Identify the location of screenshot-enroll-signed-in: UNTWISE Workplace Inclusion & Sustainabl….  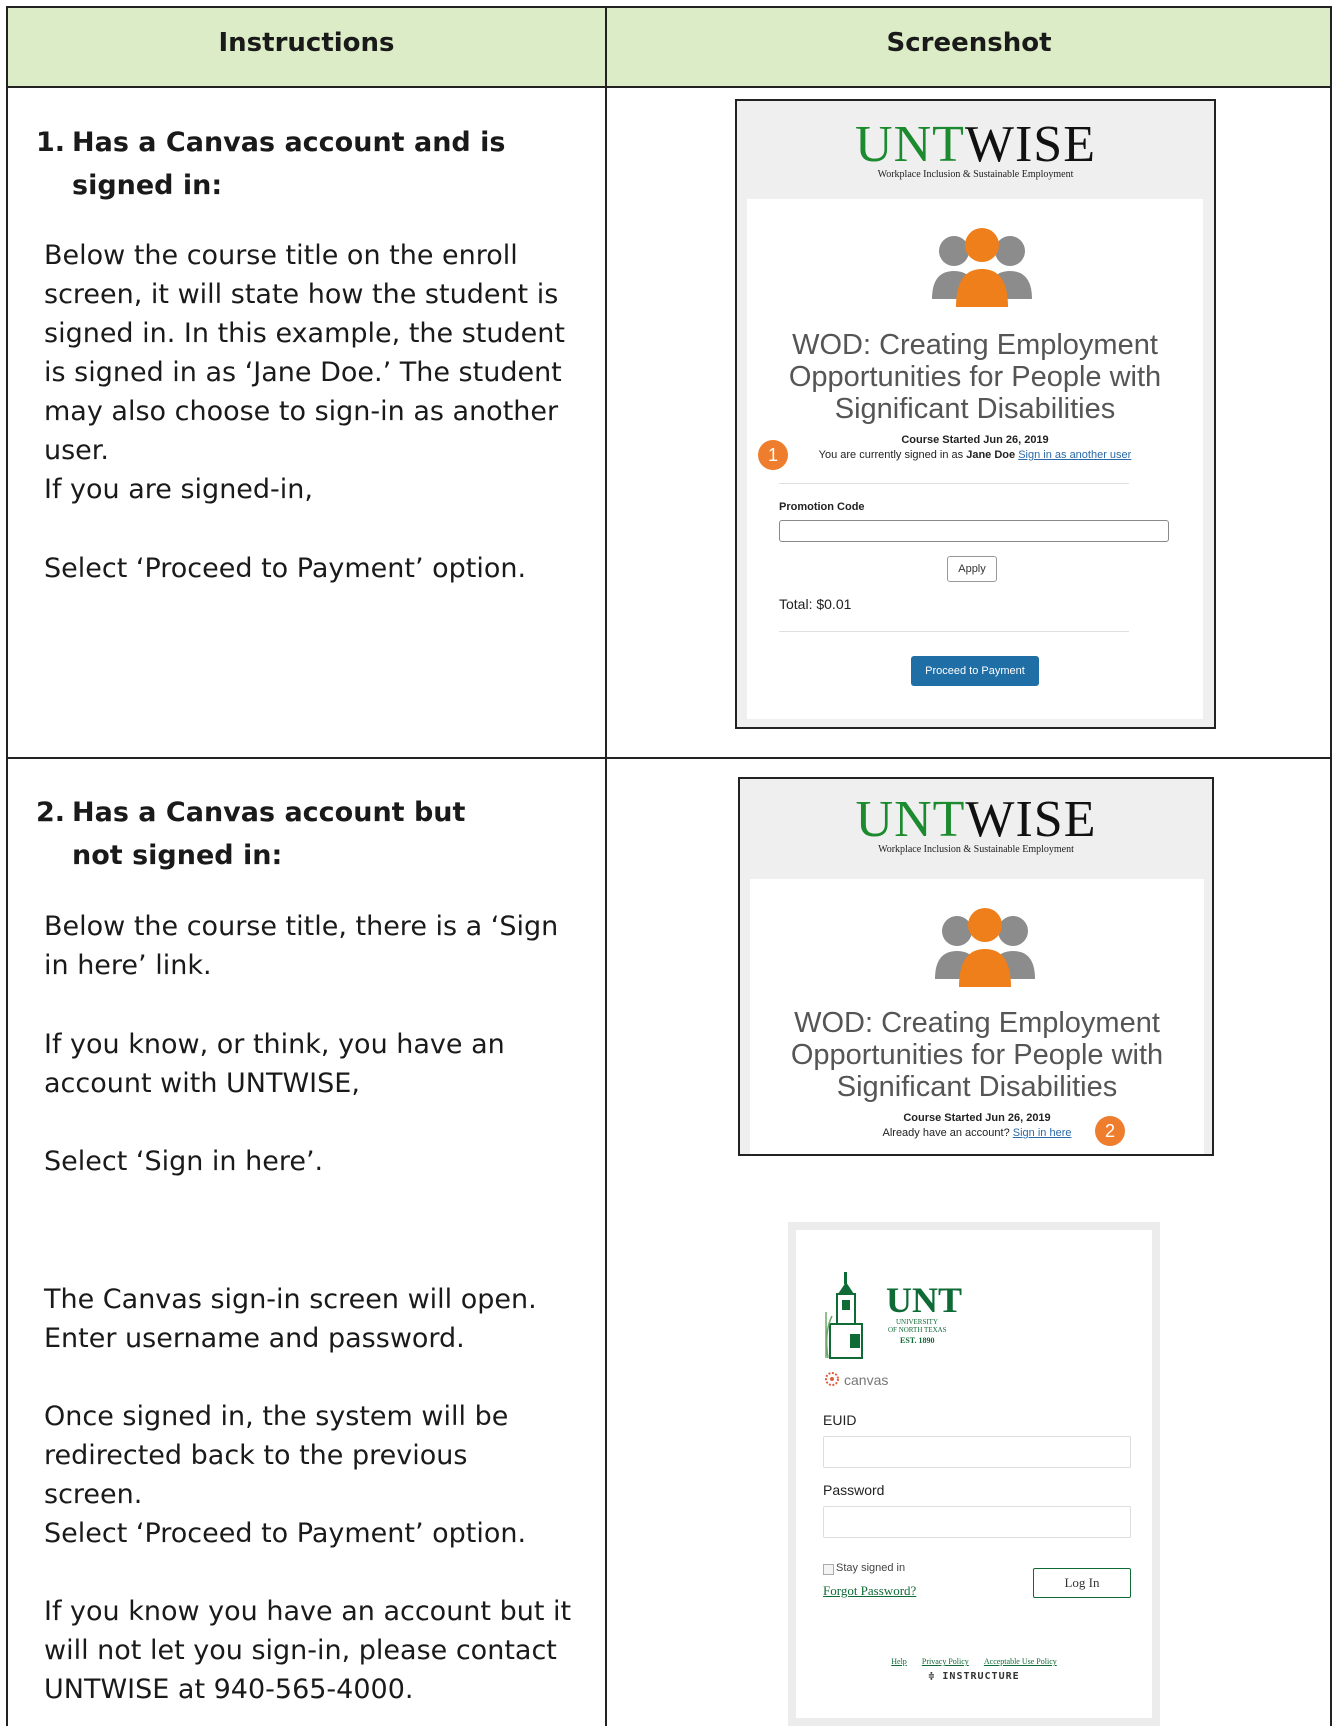
(975, 414).